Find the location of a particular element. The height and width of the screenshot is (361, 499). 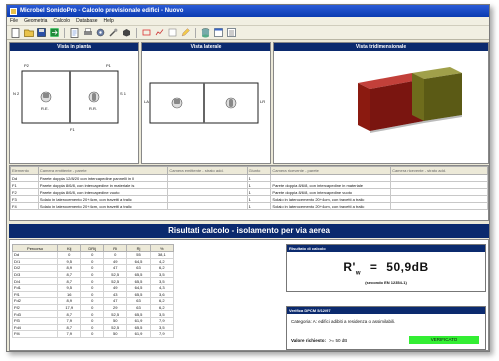

table-row: Fd3 8,7 0 52,5 65,5 3,5 is located at coordinates (93, 314).